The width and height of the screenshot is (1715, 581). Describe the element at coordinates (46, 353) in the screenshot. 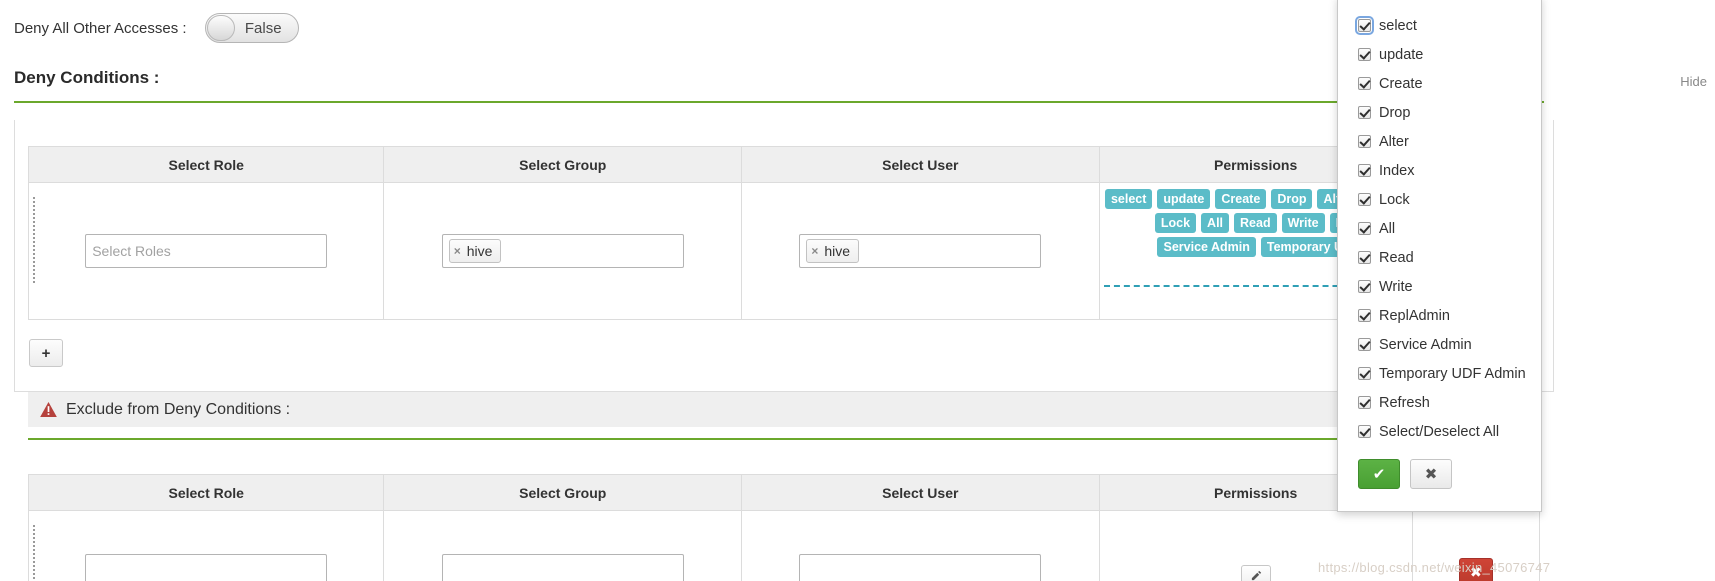

I see `add-deny-condition-button: +` at that location.